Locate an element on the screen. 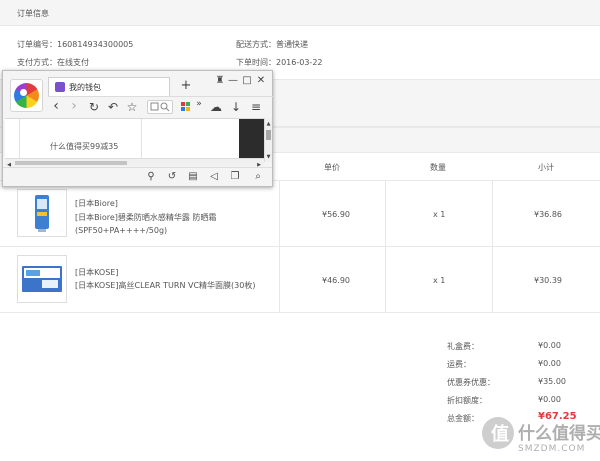  reload-icon: ↻ is located at coordinates (94, 107).